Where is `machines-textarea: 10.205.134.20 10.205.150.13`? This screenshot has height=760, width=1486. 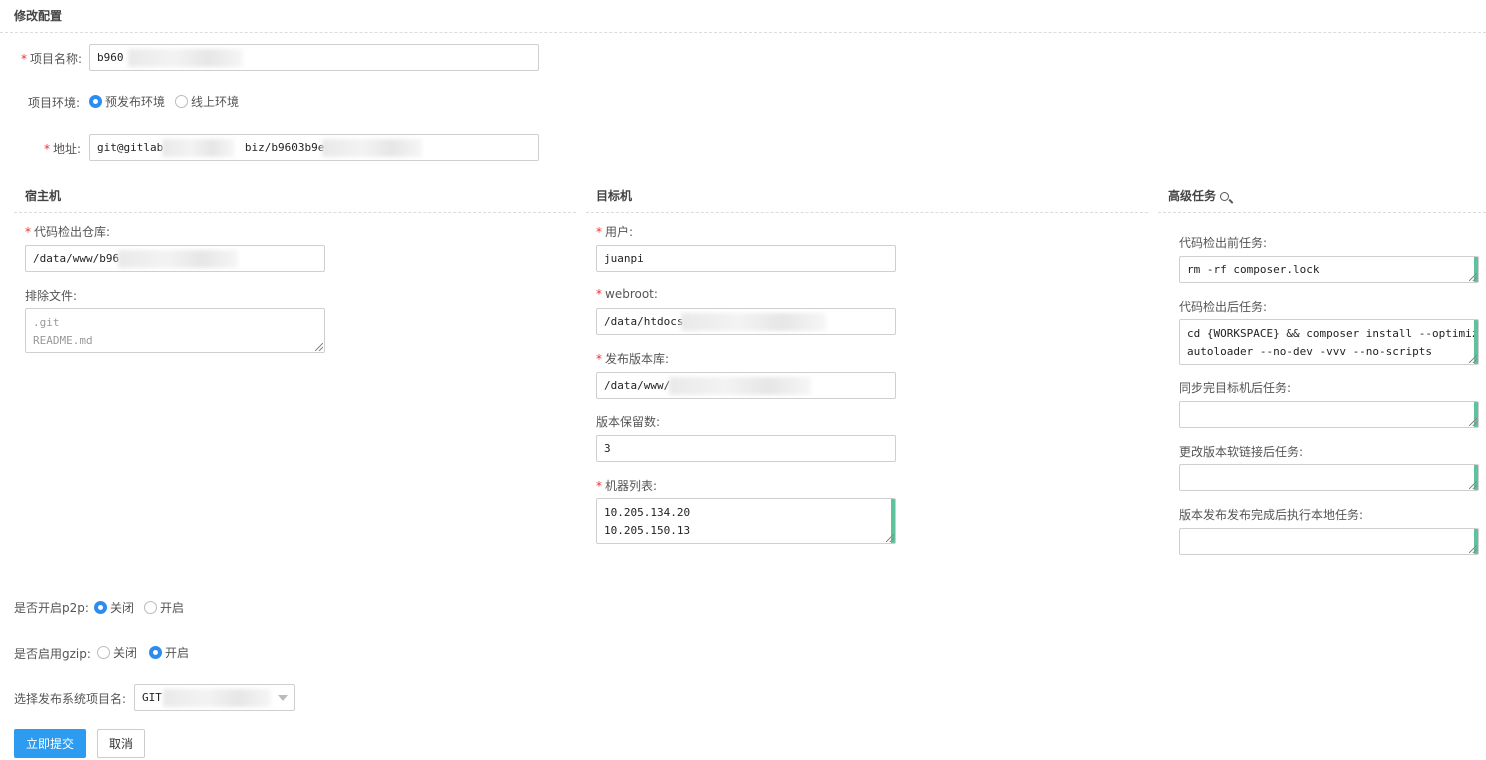 machines-textarea: 10.205.134.20 10.205.150.13 is located at coordinates (746, 521).